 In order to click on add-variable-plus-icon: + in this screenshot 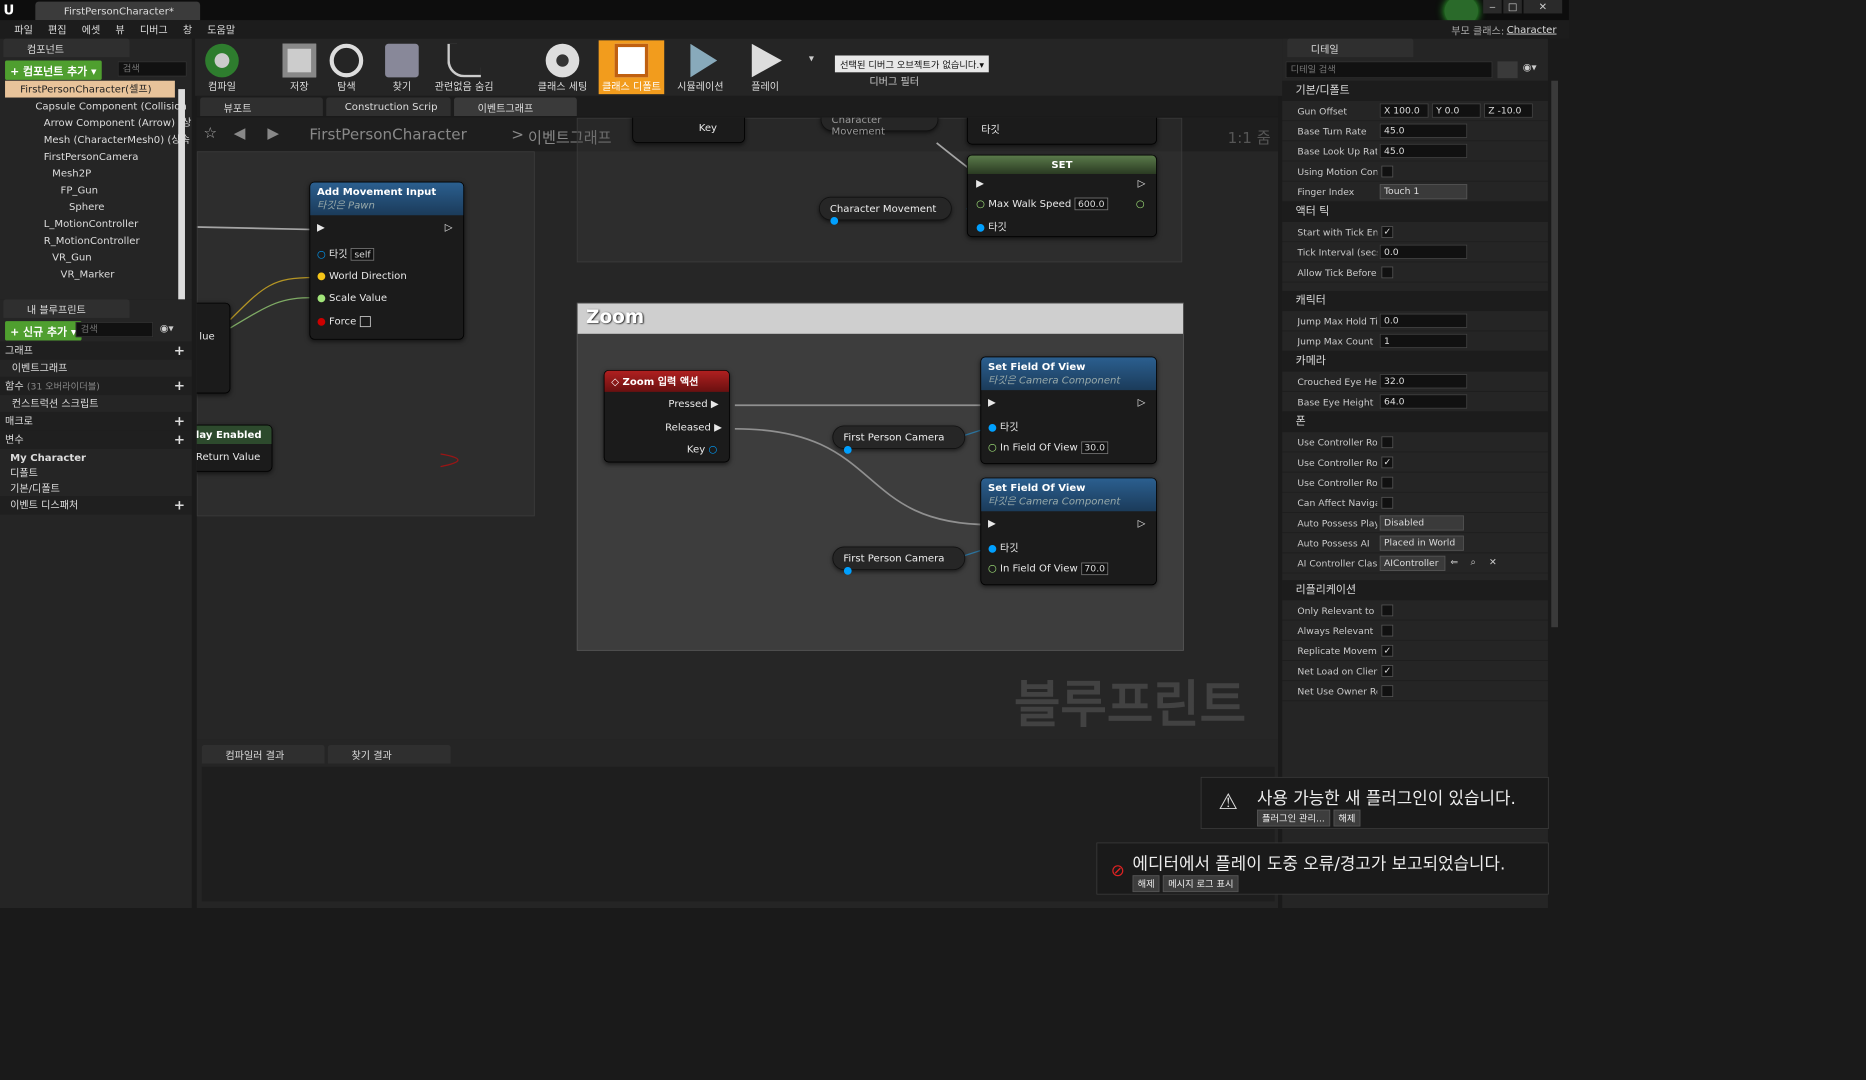, I will do `click(179, 439)`.